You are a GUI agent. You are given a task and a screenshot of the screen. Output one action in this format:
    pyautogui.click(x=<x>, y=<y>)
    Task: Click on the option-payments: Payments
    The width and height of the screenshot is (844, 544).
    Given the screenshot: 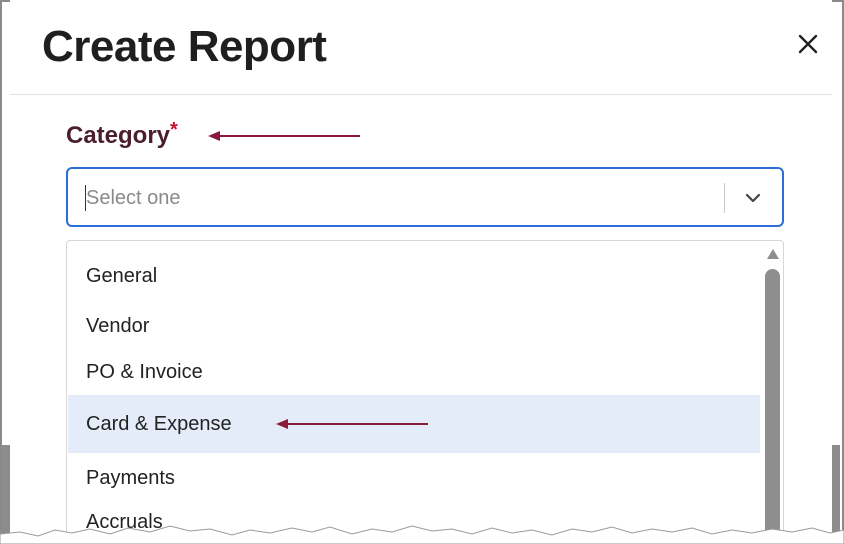 What is the action you would take?
    pyautogui.click(x=414, y=478)
    